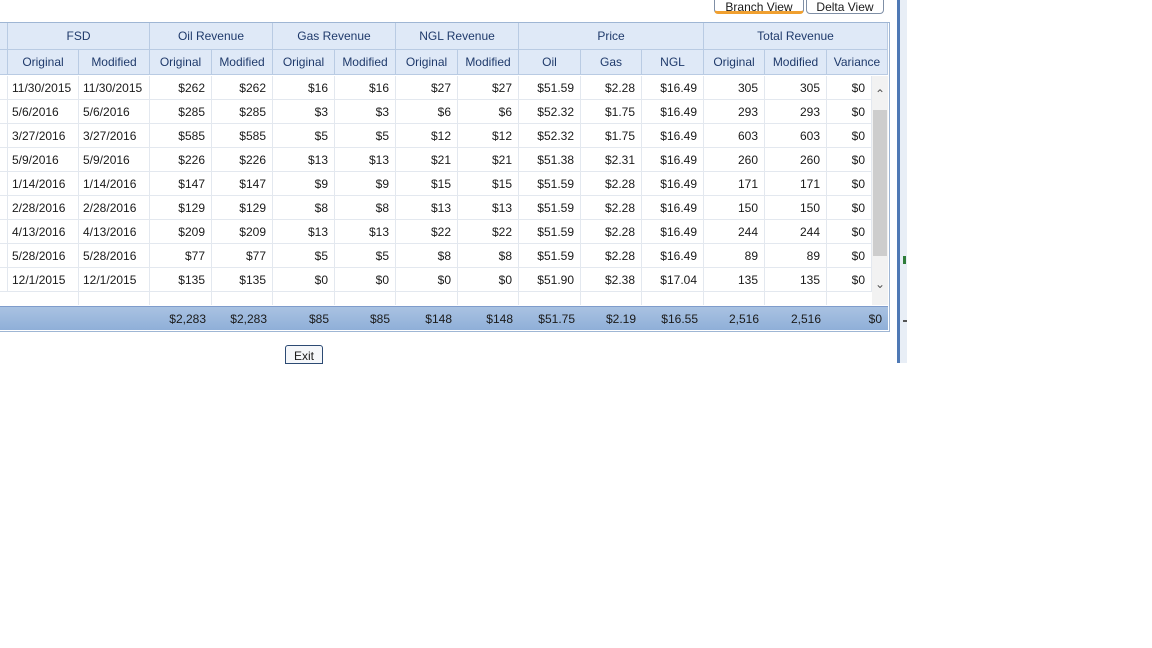  I want to click on cell-fsd-original: 1/14/2016, so click(43, 184).